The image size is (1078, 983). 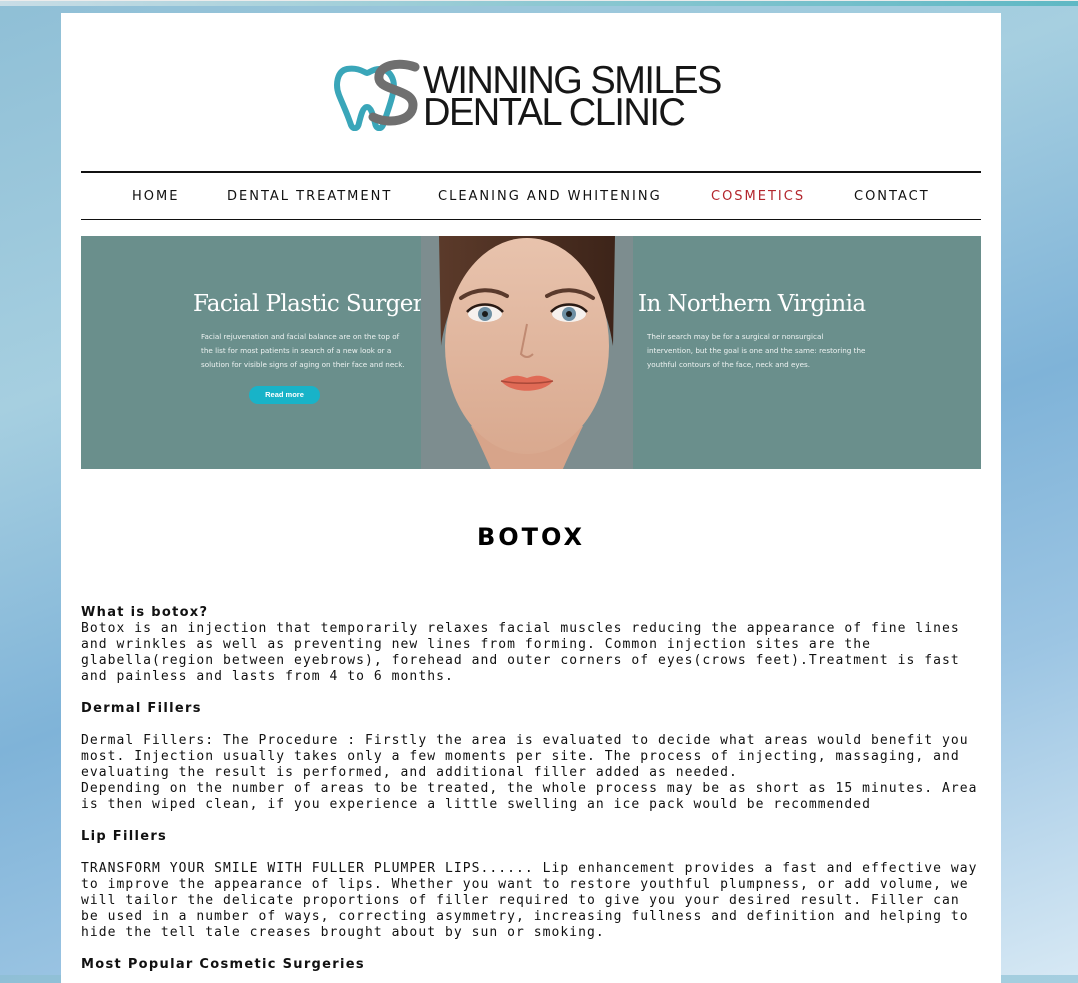 I want to click on nav-item-dental-treatment: DENTAL TREATMENT, so click(x=309, y=196).